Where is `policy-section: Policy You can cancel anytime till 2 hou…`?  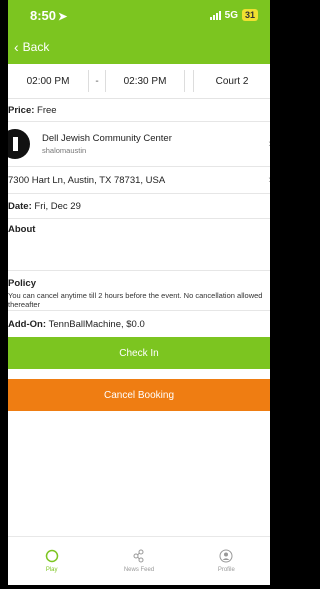 policy-section: Policy You can cancel anytime till 2 hou… is located at coordinates (139, 291).